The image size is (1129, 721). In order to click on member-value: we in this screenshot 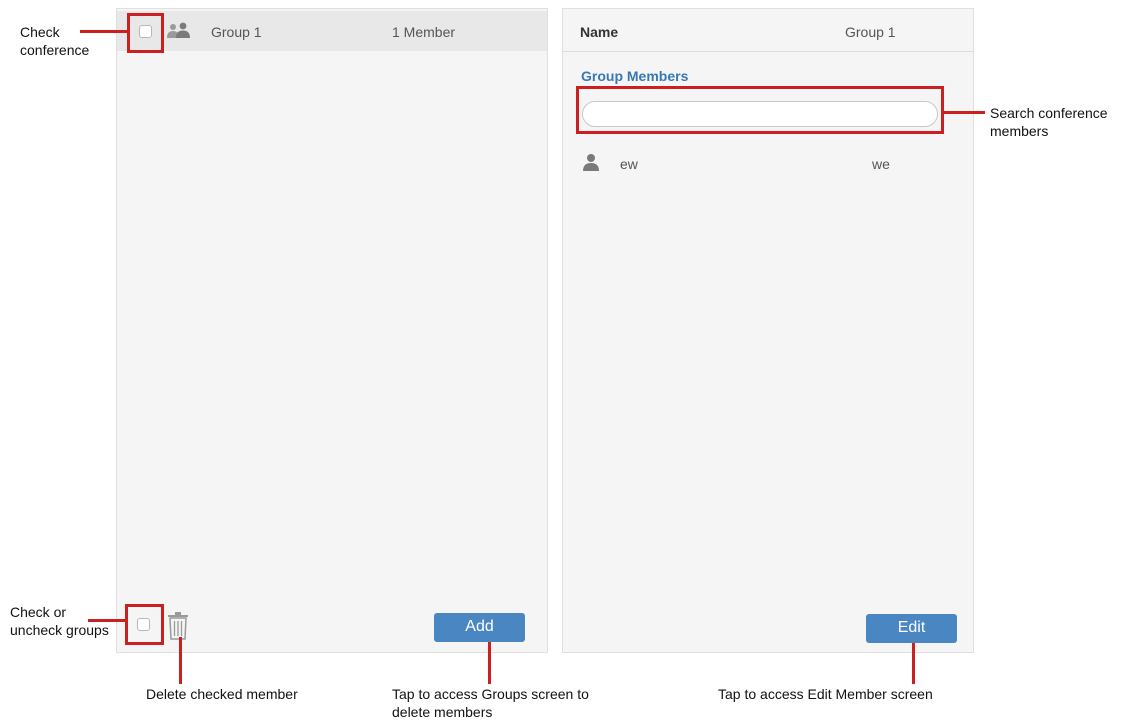, I will do `click(881, 164)`.